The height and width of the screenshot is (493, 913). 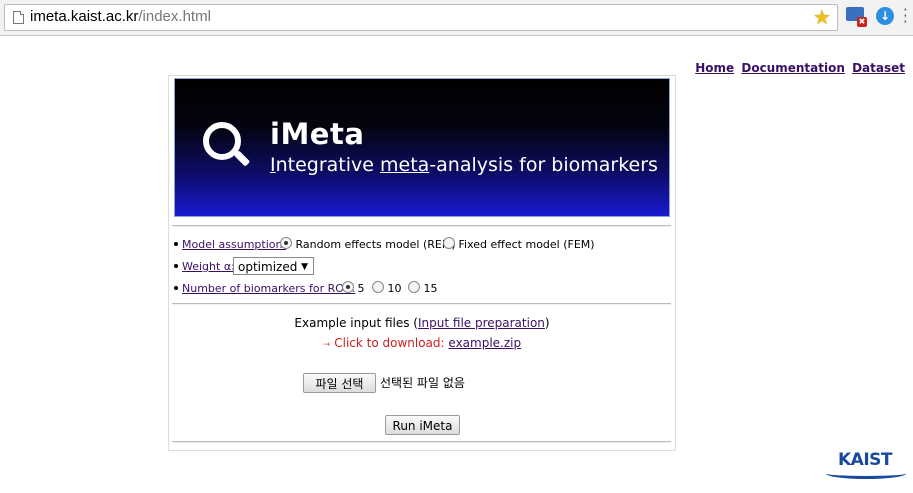 What do you see at coordinates (414, 287) in the screenshot?
I see `roc-15-radio` at bounding box center [414, 287].